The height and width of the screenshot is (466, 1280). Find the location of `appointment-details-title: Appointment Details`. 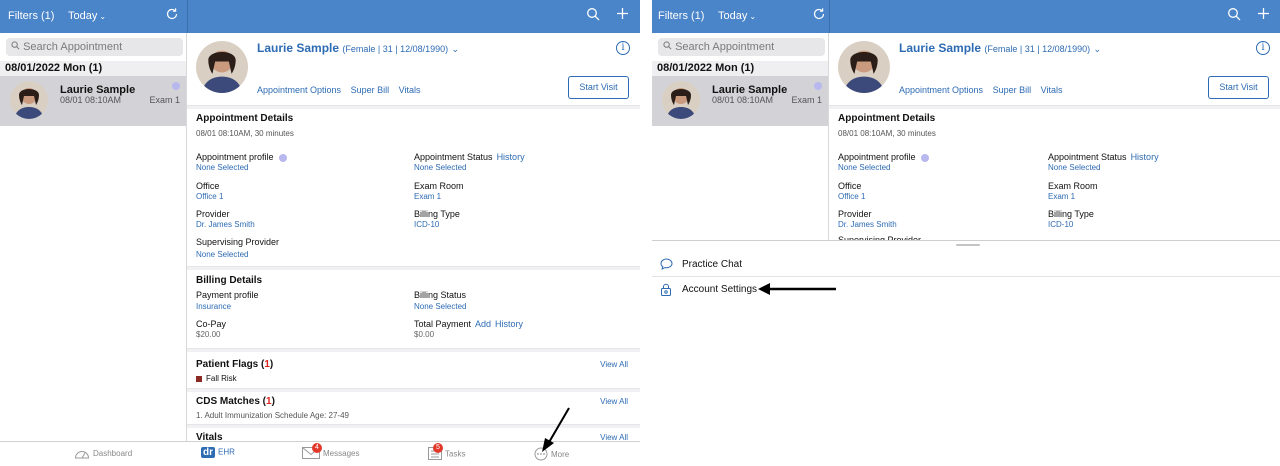

appointment-details-title: Appointment Details is located at coordinates (887, 118).